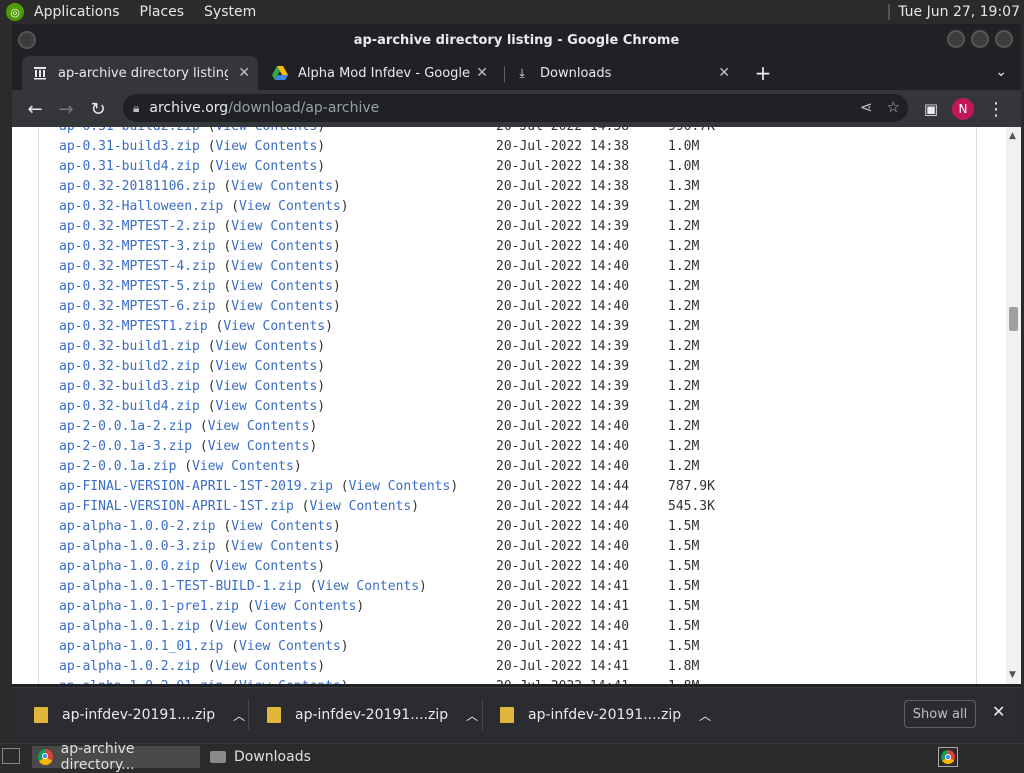 This screenshot has width=1024, height=773. What do you see at coordinates (299, 757) in the screenshot?
I see `taskbar-item-downloads: Downloads` at bounding box center [299, 757].